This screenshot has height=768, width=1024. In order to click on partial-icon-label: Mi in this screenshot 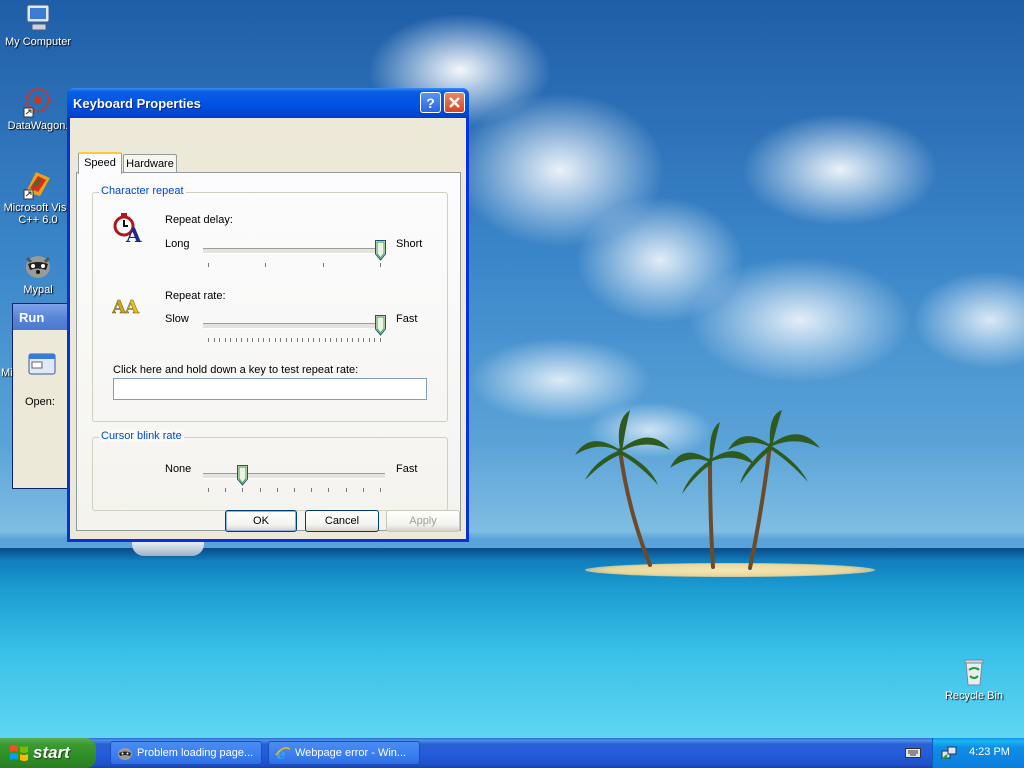, I will do `click(7, 373)`.